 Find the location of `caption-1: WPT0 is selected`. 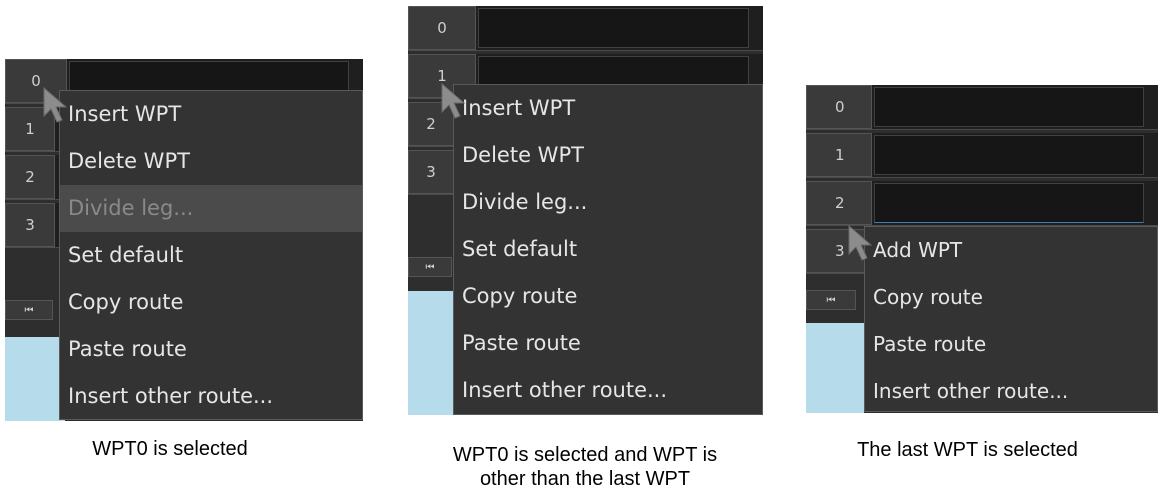

caption-1: WPT0 is selected is located at coordinates (170, 449).